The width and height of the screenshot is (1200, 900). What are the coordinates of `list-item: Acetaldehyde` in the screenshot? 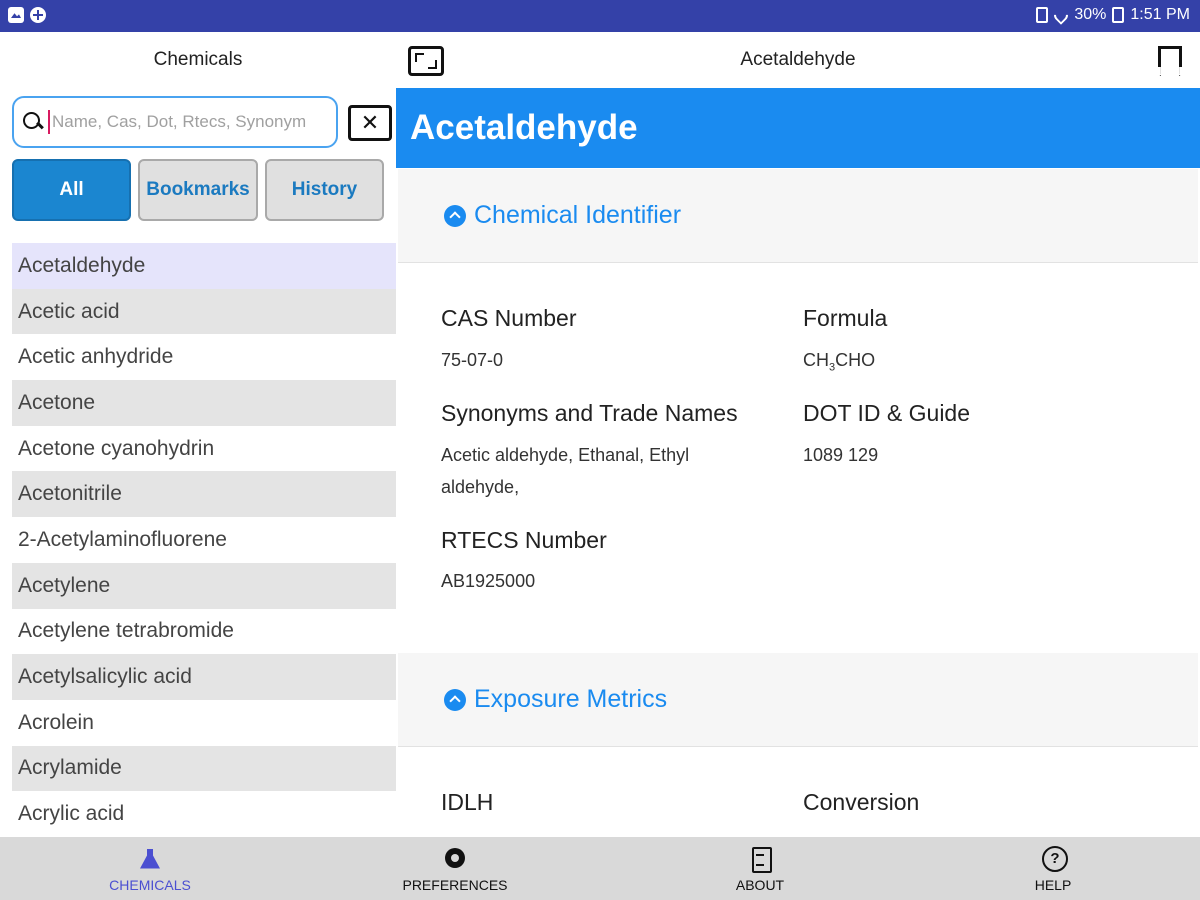 It's located at (204, 266).